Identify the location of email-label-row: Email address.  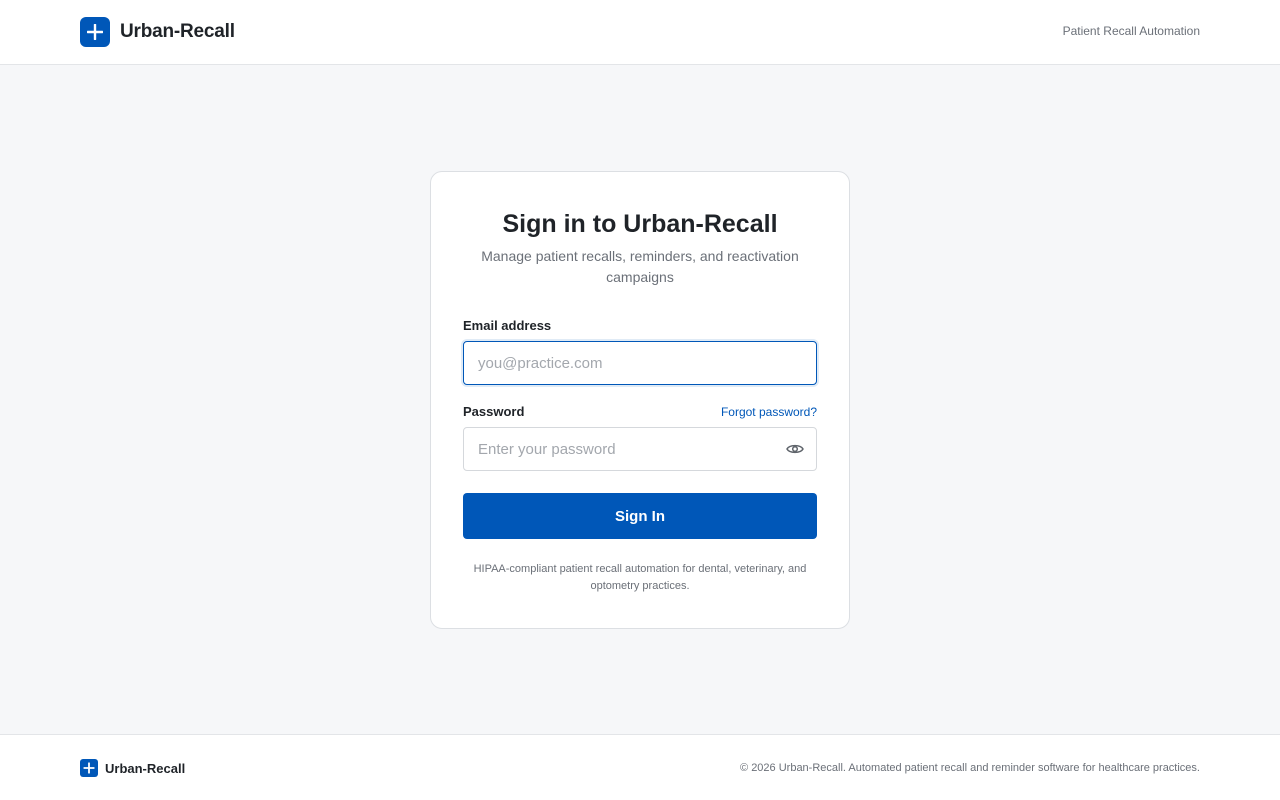
(640, 325).